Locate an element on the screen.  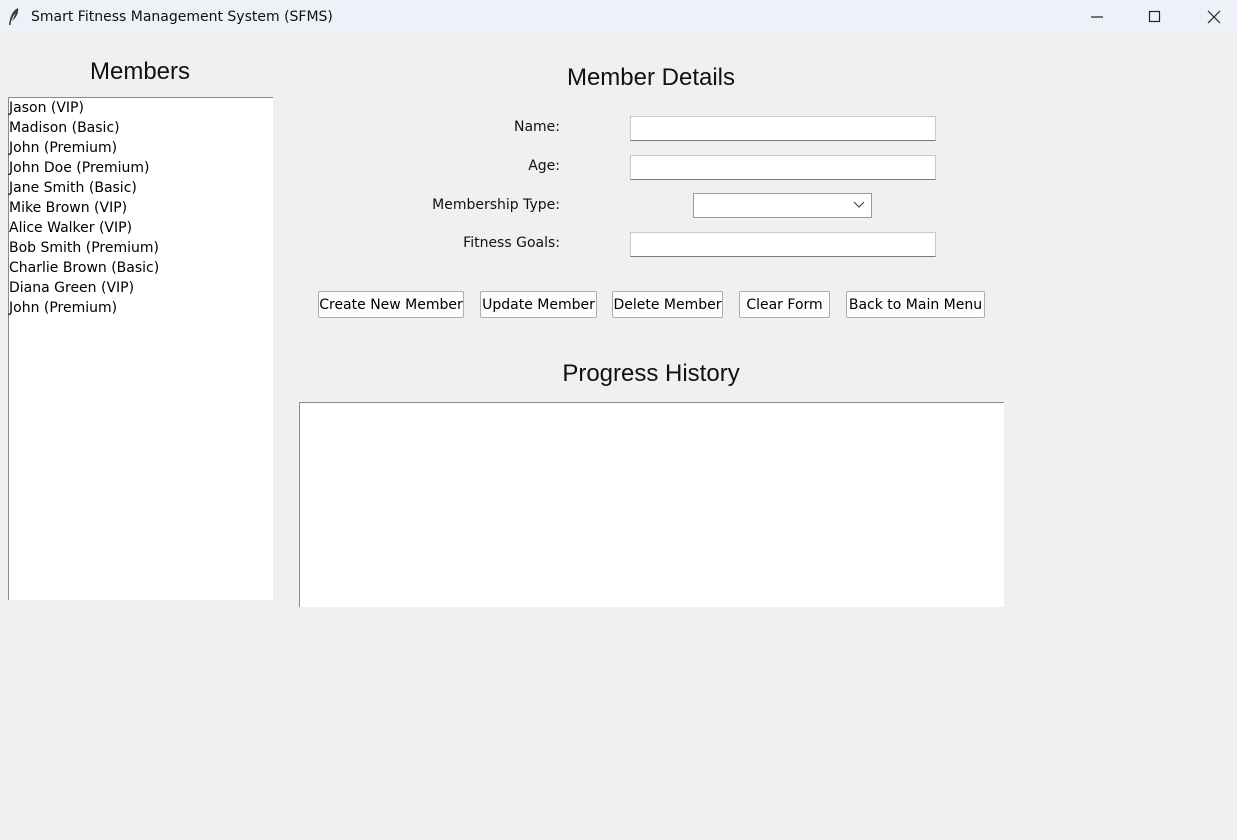
delete-member-button: Delete Member is located at coordinates (667, 304).